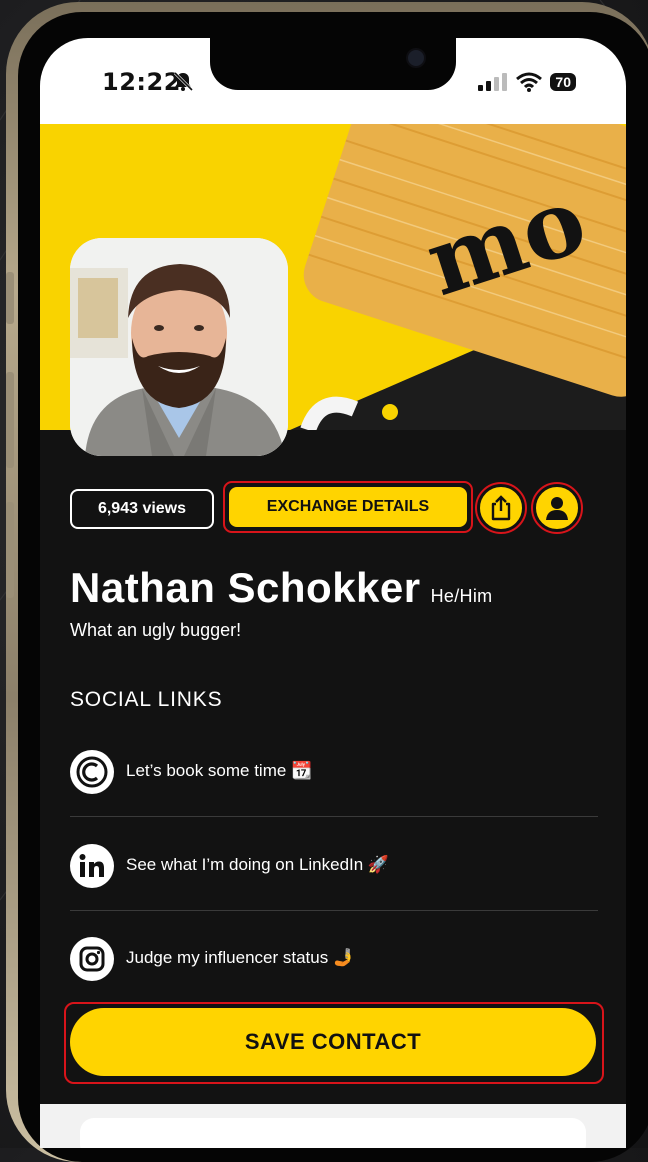  What do you see at coordinates (493, 82) in the screenshot?
I see `signal-icon` at bounding box center [493, 82].